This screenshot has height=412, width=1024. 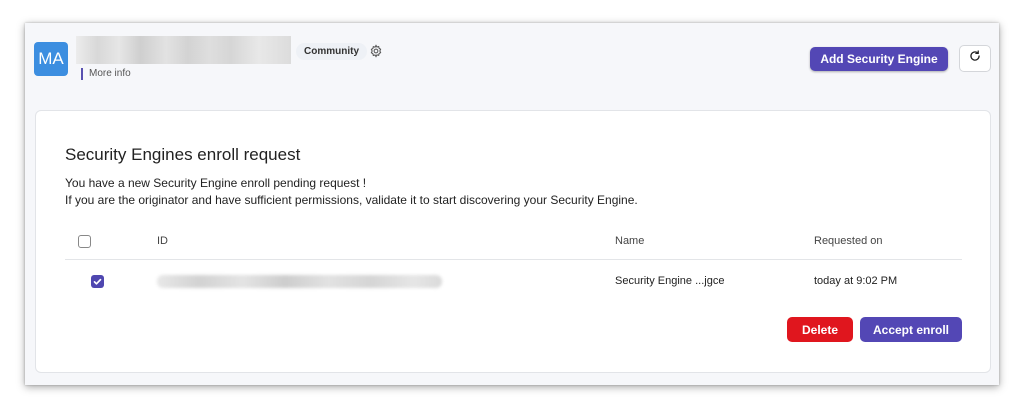 I want to click on row-checkbox, so click(x=97, y=281).